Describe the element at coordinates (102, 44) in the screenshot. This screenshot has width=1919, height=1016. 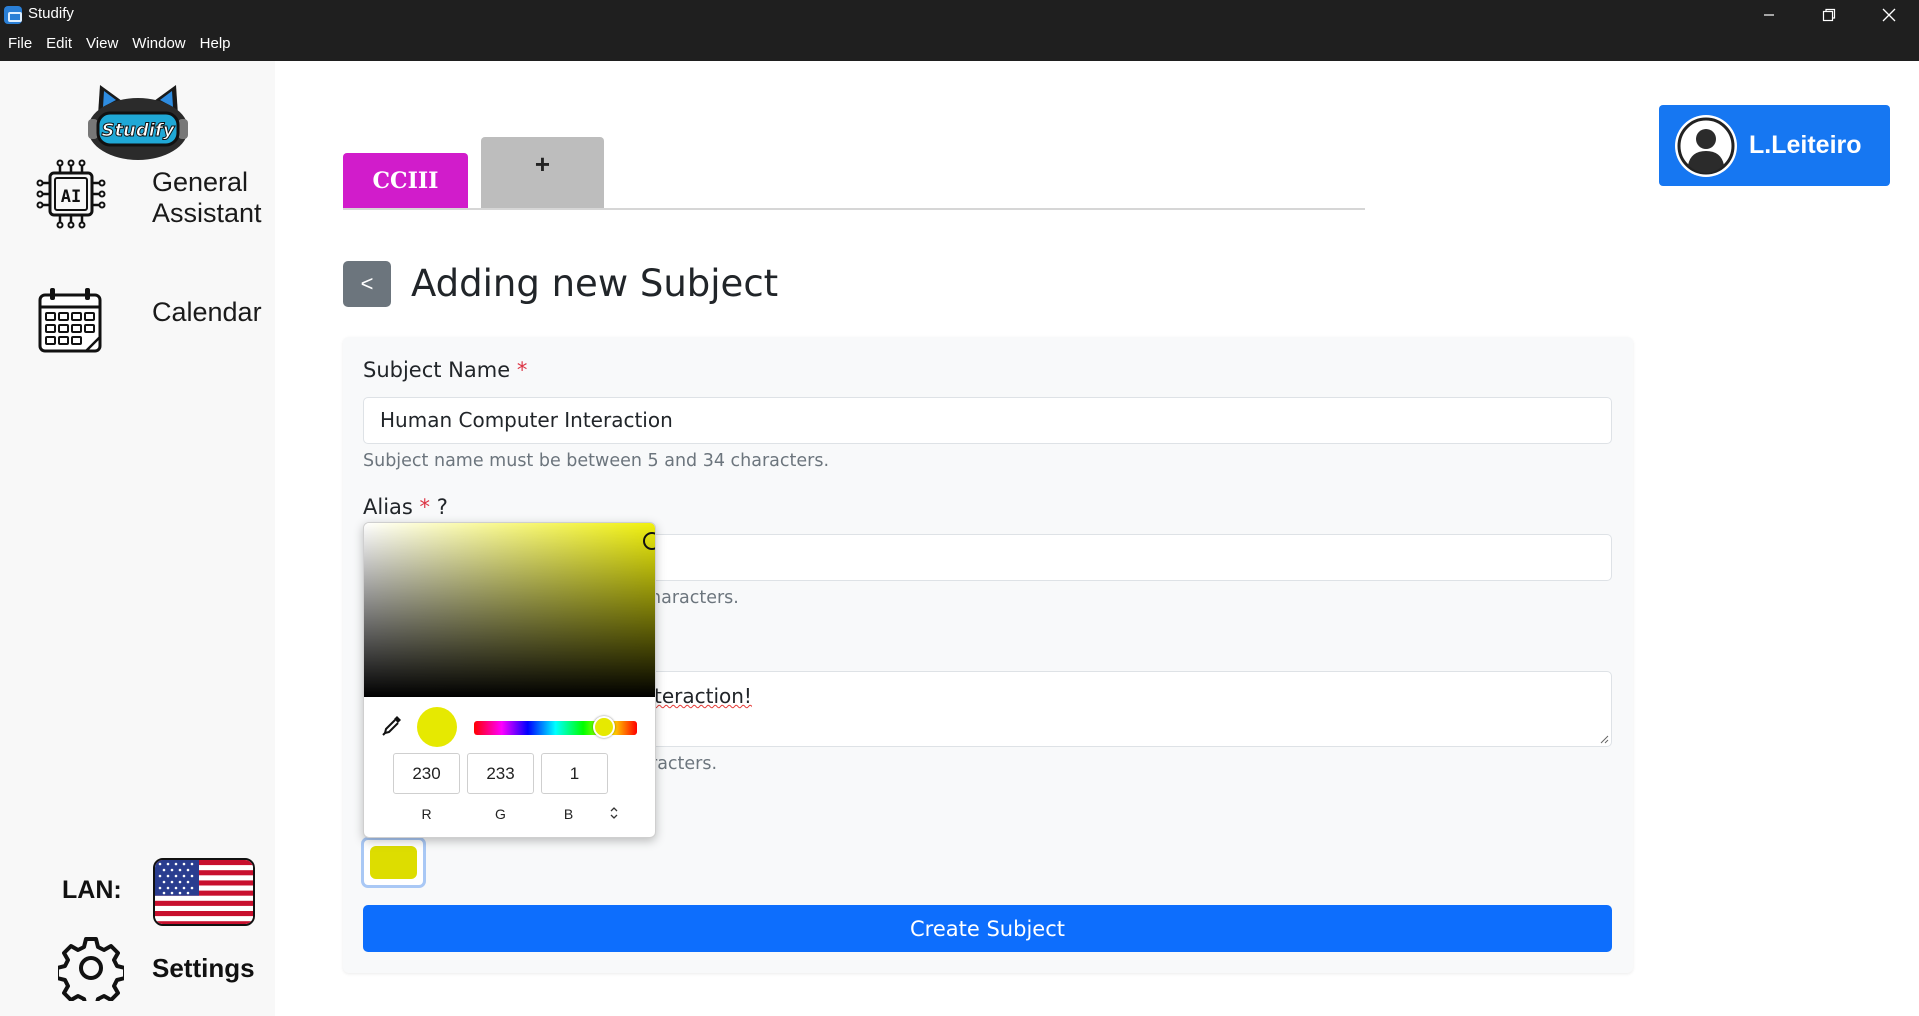
I see `menu-view: View` at that location.